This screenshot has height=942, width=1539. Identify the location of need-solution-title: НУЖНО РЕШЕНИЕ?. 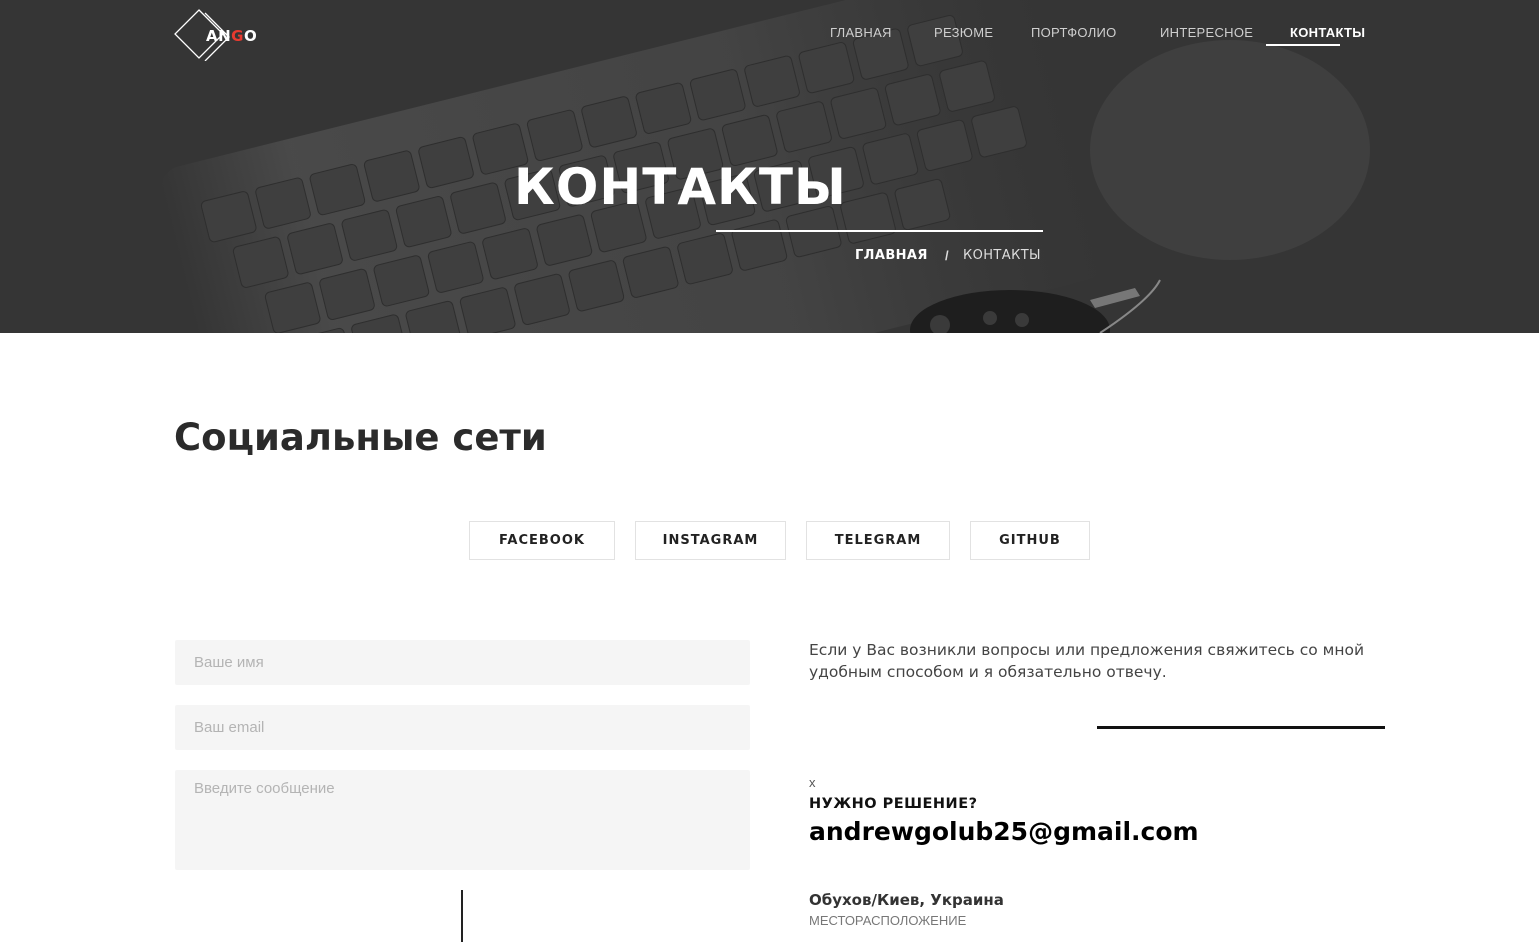
(893, 804).